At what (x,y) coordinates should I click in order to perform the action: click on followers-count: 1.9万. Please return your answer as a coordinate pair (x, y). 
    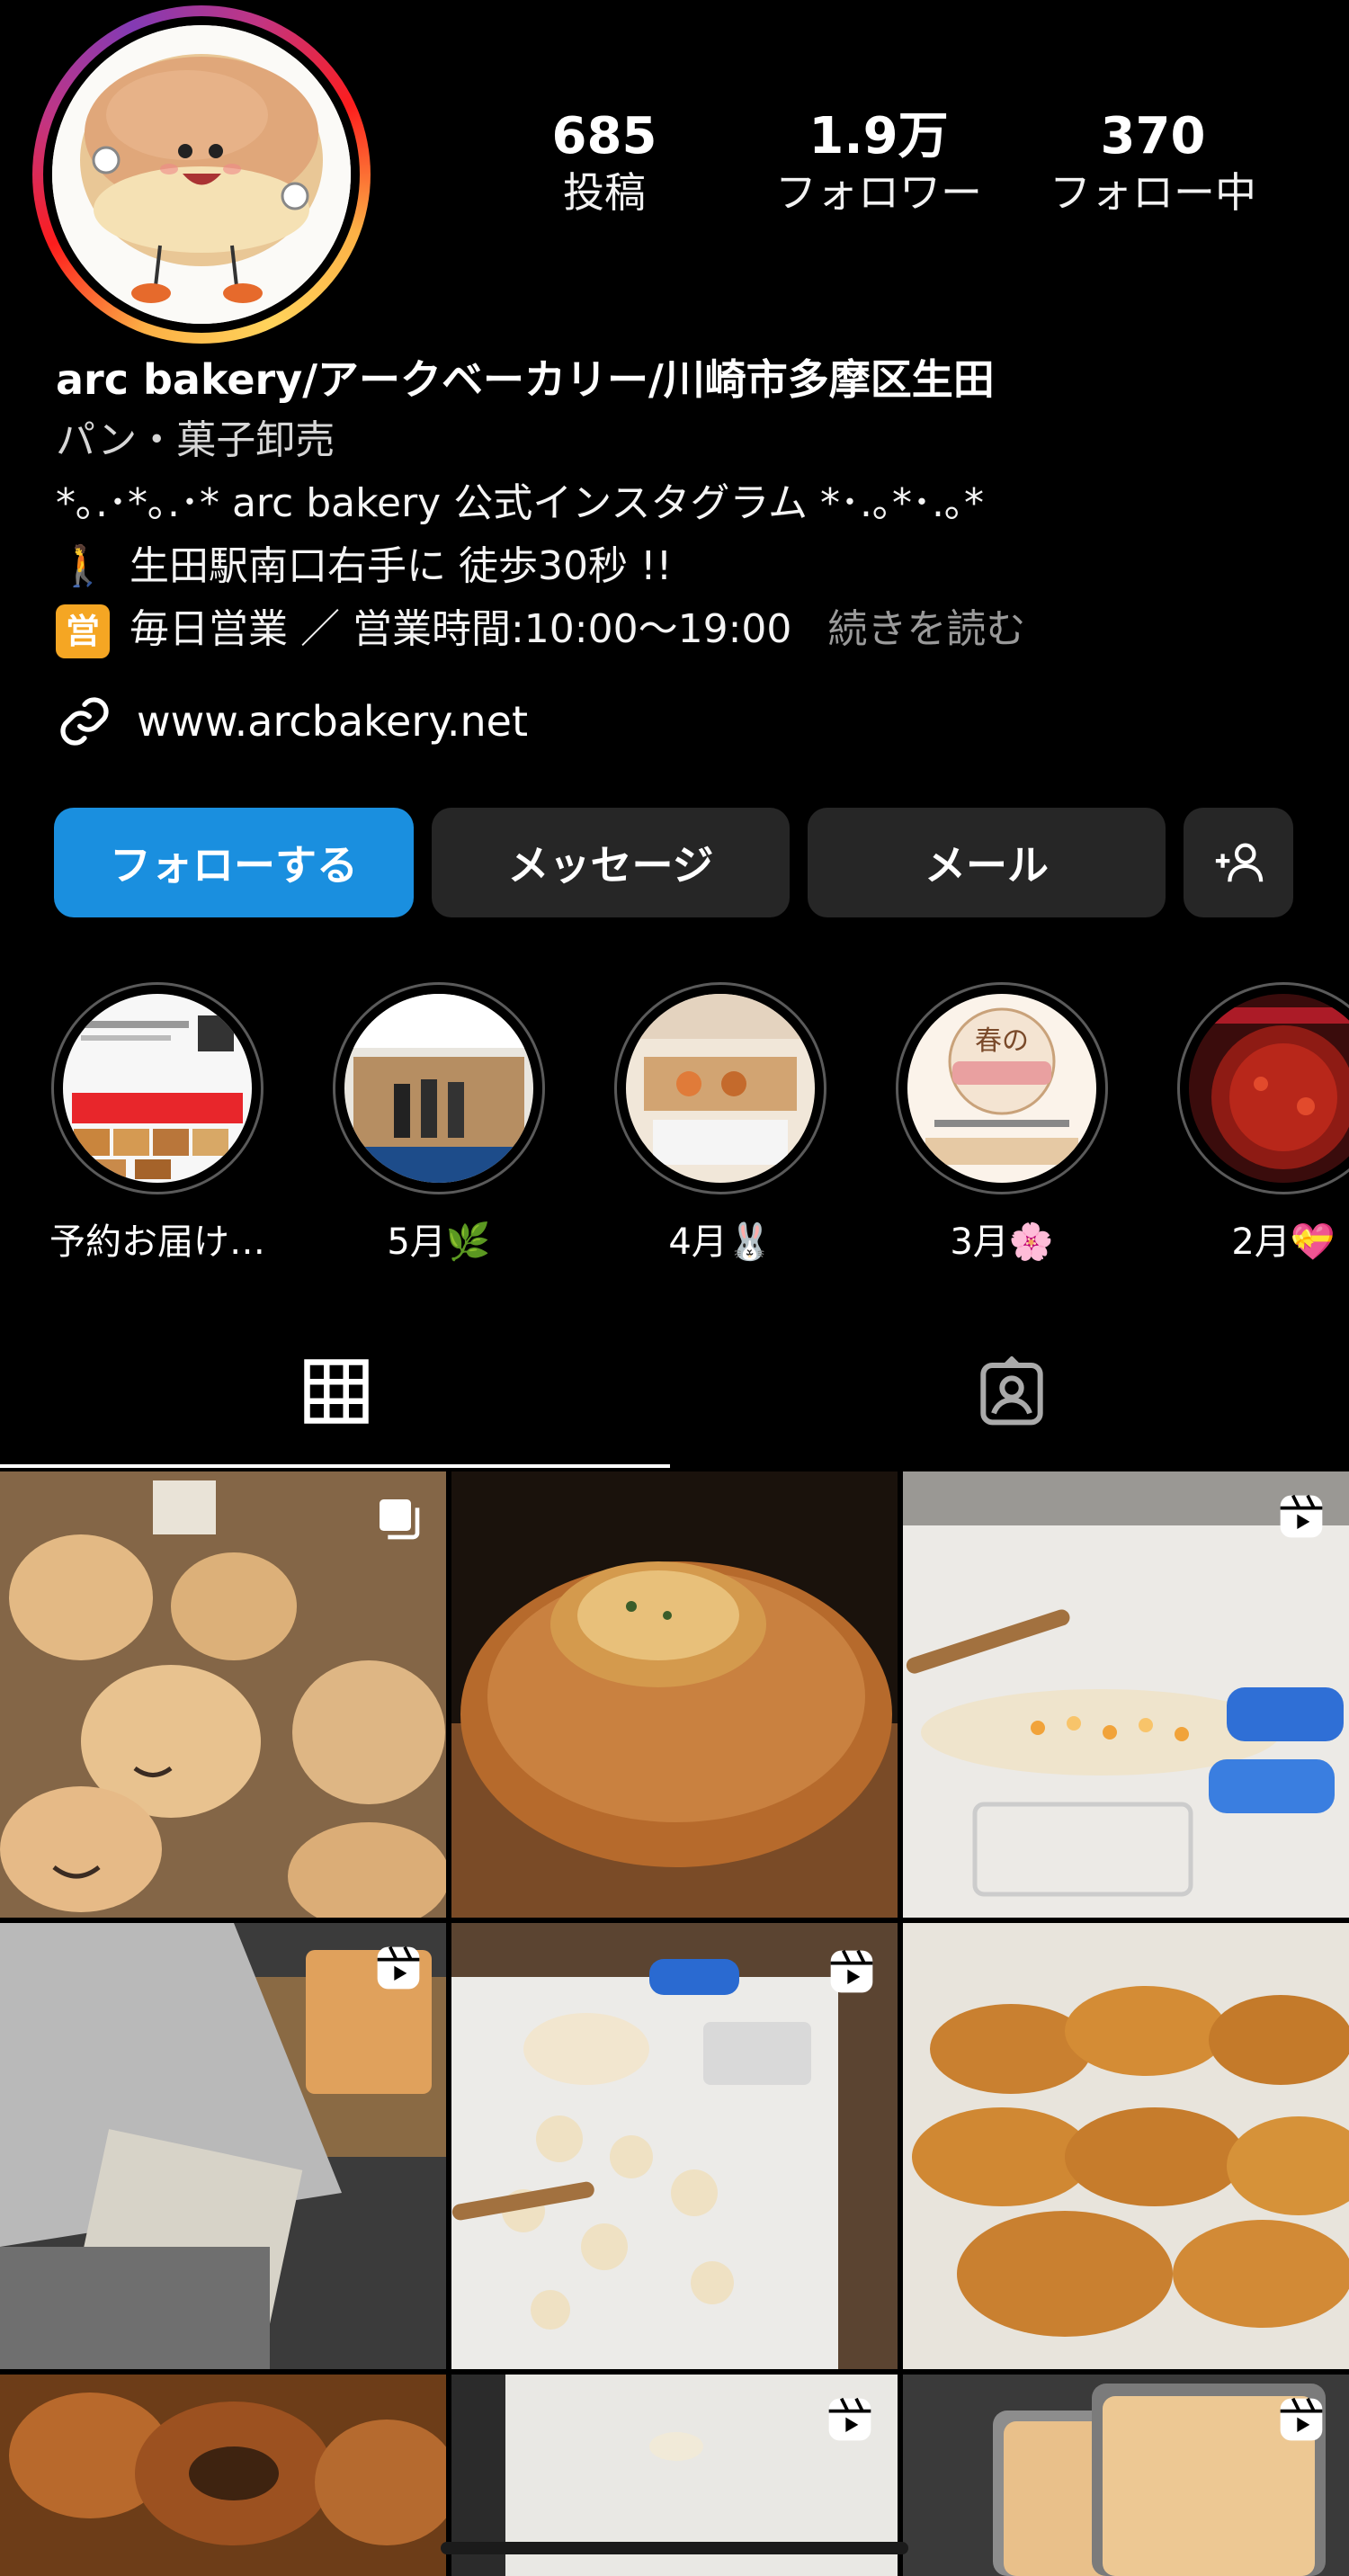
    Looking at the image, I should click on (879, 136).